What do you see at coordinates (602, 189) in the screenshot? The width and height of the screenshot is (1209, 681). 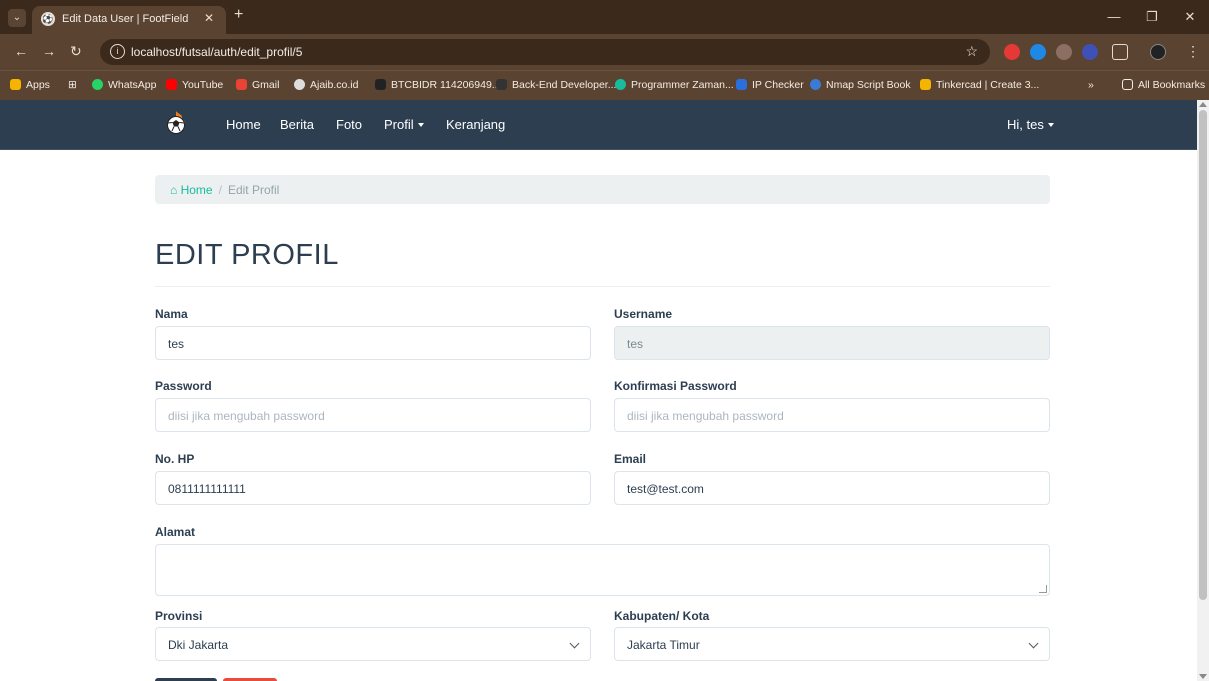 I see `breadcrumb: ⌂ Home / Edit Profil` at bounding box center [602, 189].